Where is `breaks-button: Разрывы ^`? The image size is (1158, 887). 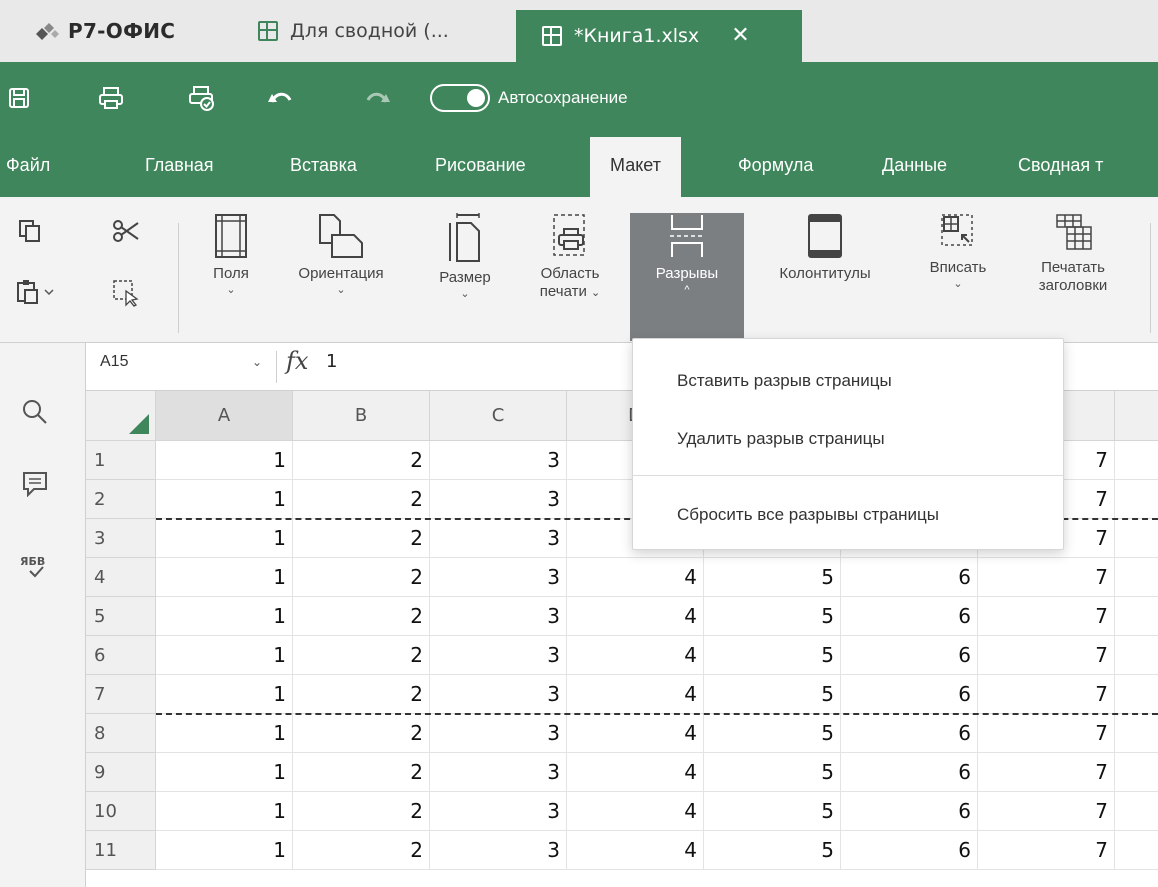
breaks-button: Разрывы ^ is located at coordinates (687, 277).